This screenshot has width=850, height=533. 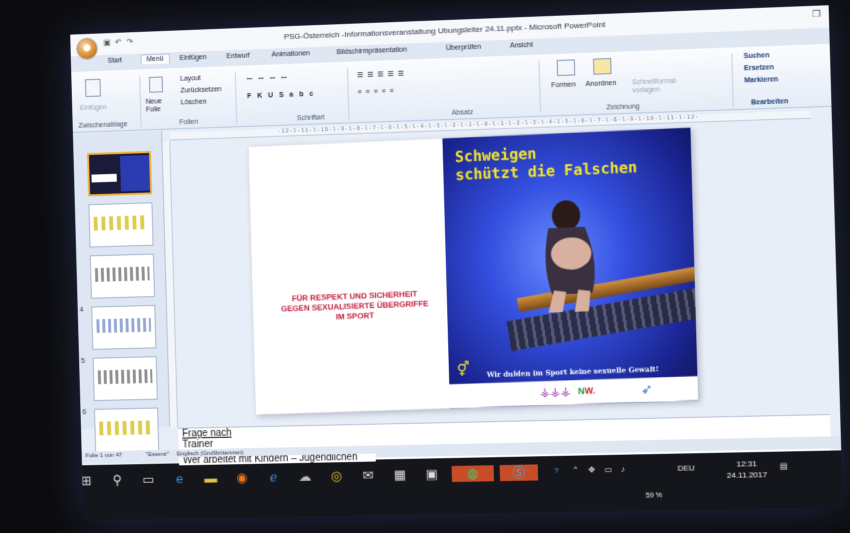 I want to click on poster-title: Schweigen schützt die Falschen, so click(x=546, y=162).